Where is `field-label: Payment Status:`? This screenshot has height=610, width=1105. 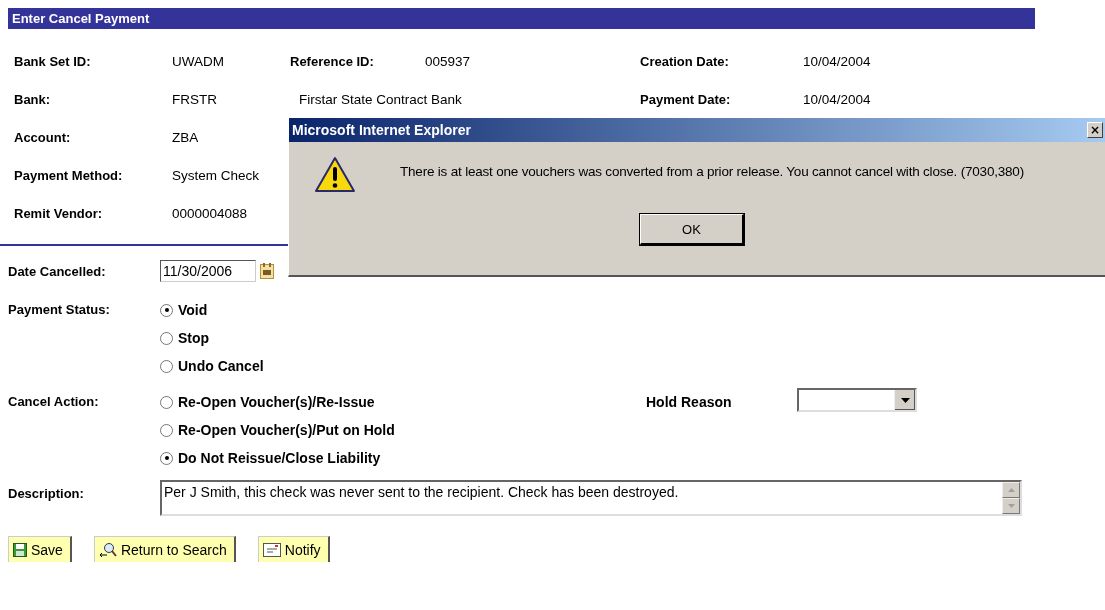 field-label: Payment Status: is located at coordinates (59, 309).